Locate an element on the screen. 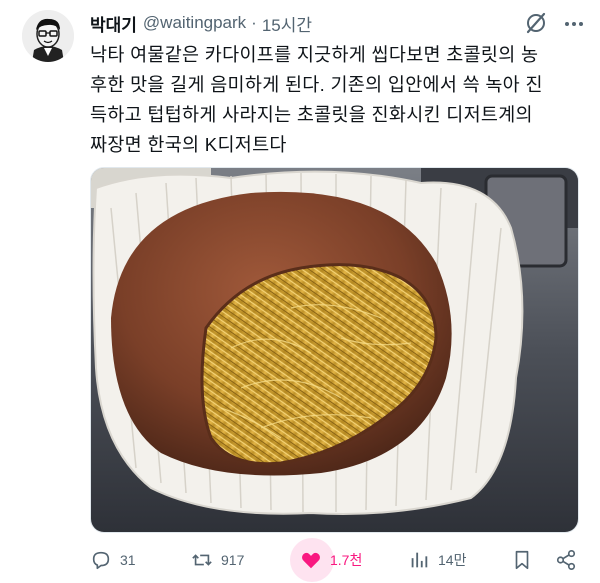  retweet-button: 917 is located at coordinates (217, 560).